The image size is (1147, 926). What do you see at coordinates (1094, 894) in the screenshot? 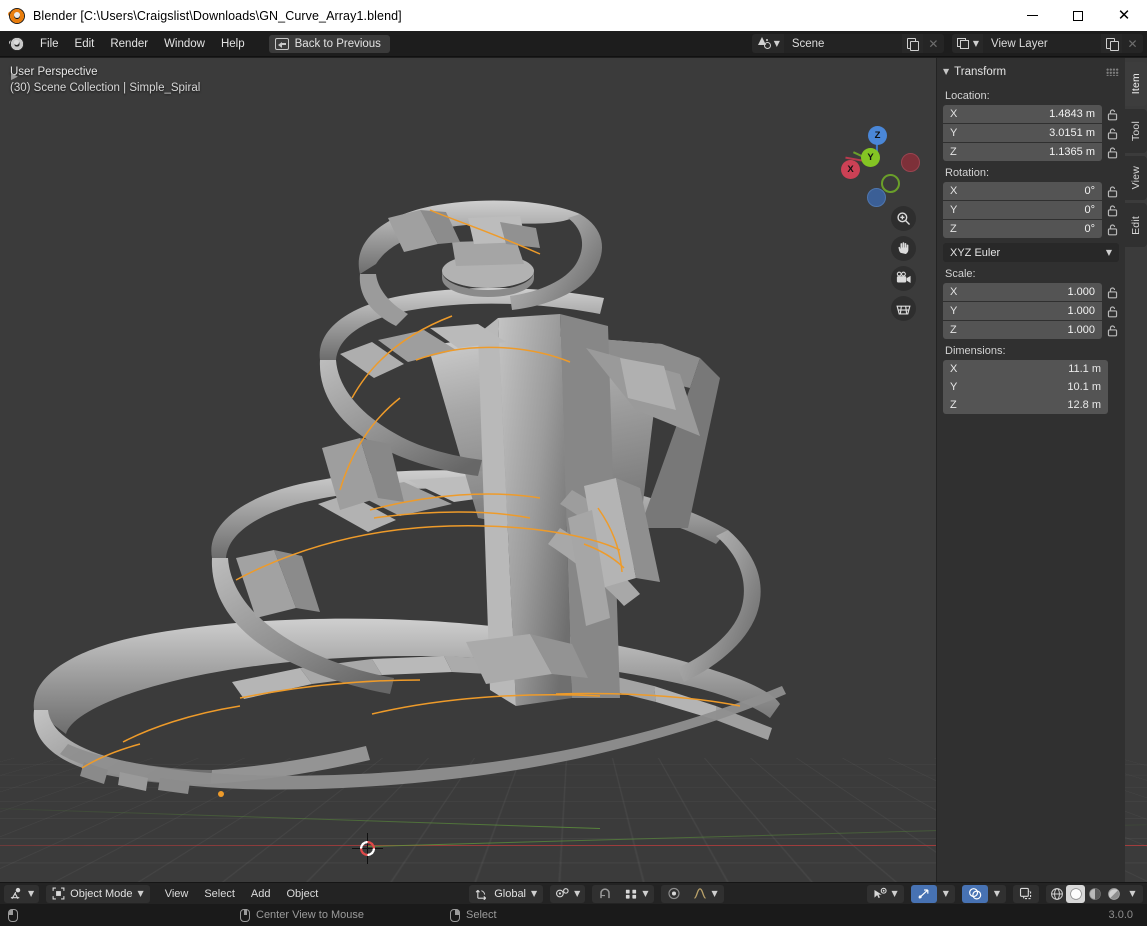
I see `shading-material-preview-button` at bounding box center [1094, 894].